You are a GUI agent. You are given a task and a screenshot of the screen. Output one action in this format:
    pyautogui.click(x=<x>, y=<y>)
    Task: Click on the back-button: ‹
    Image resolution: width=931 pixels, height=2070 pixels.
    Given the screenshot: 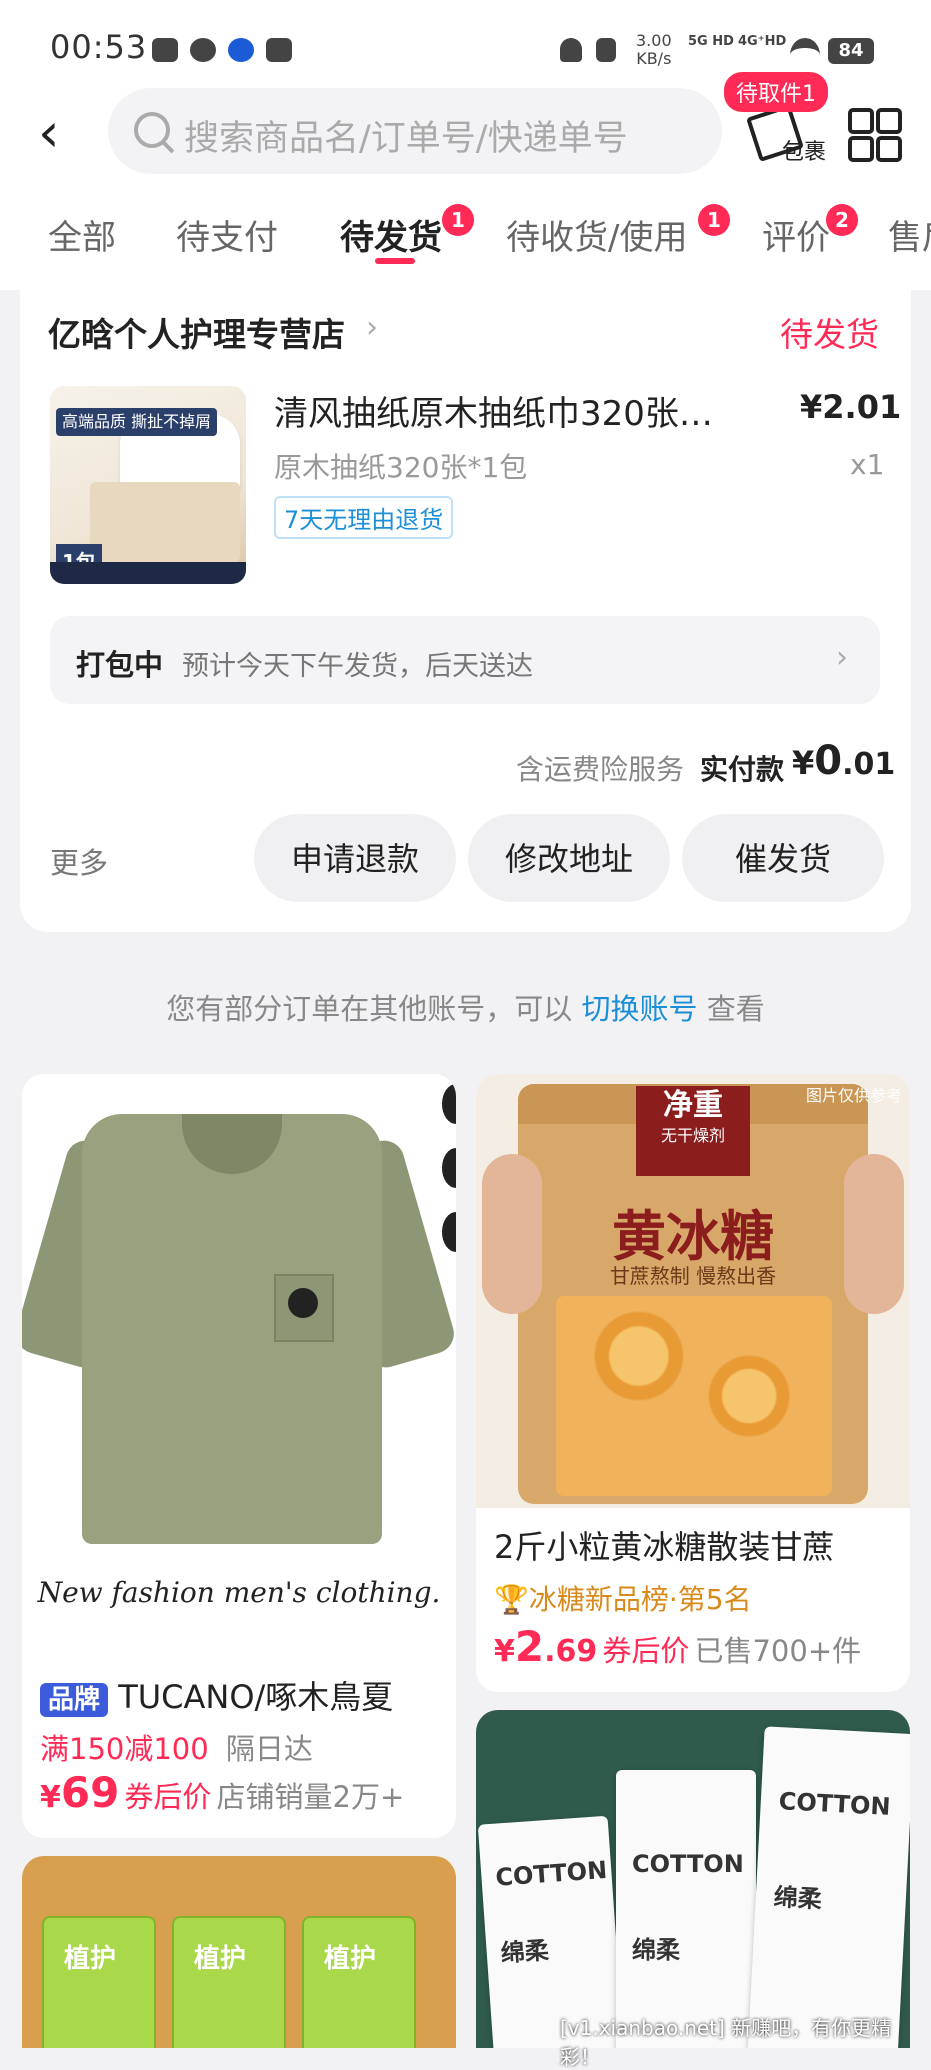 What is the action you would take?
    pyautogui.click(x=49, y=133)
    